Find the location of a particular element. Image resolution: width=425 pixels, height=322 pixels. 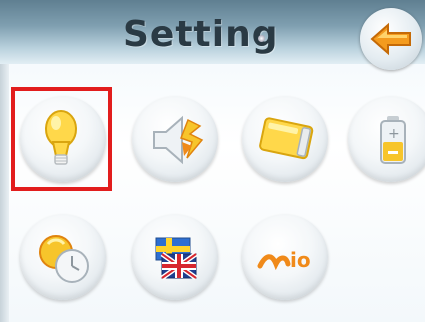

volume-tile is located at coordinates (175, 139).